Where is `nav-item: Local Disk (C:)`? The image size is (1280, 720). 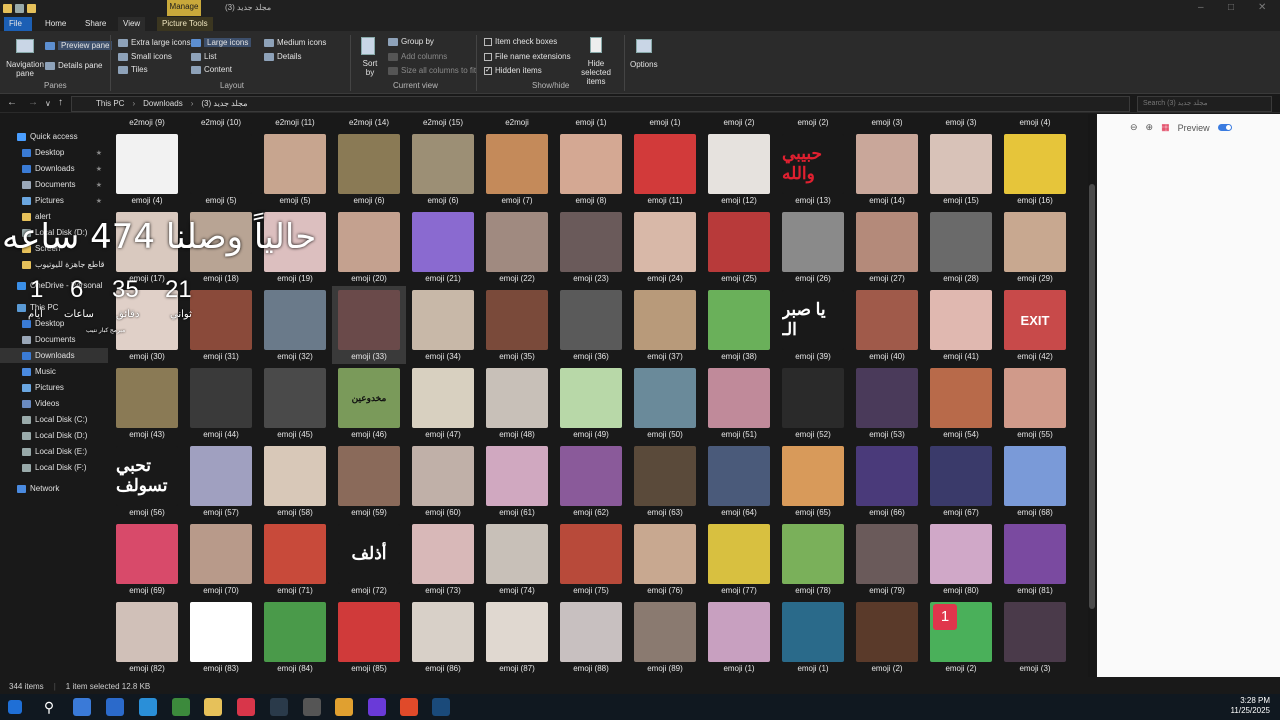
nav-item: Local Disk (C:) is located at coordinates (54, 419).